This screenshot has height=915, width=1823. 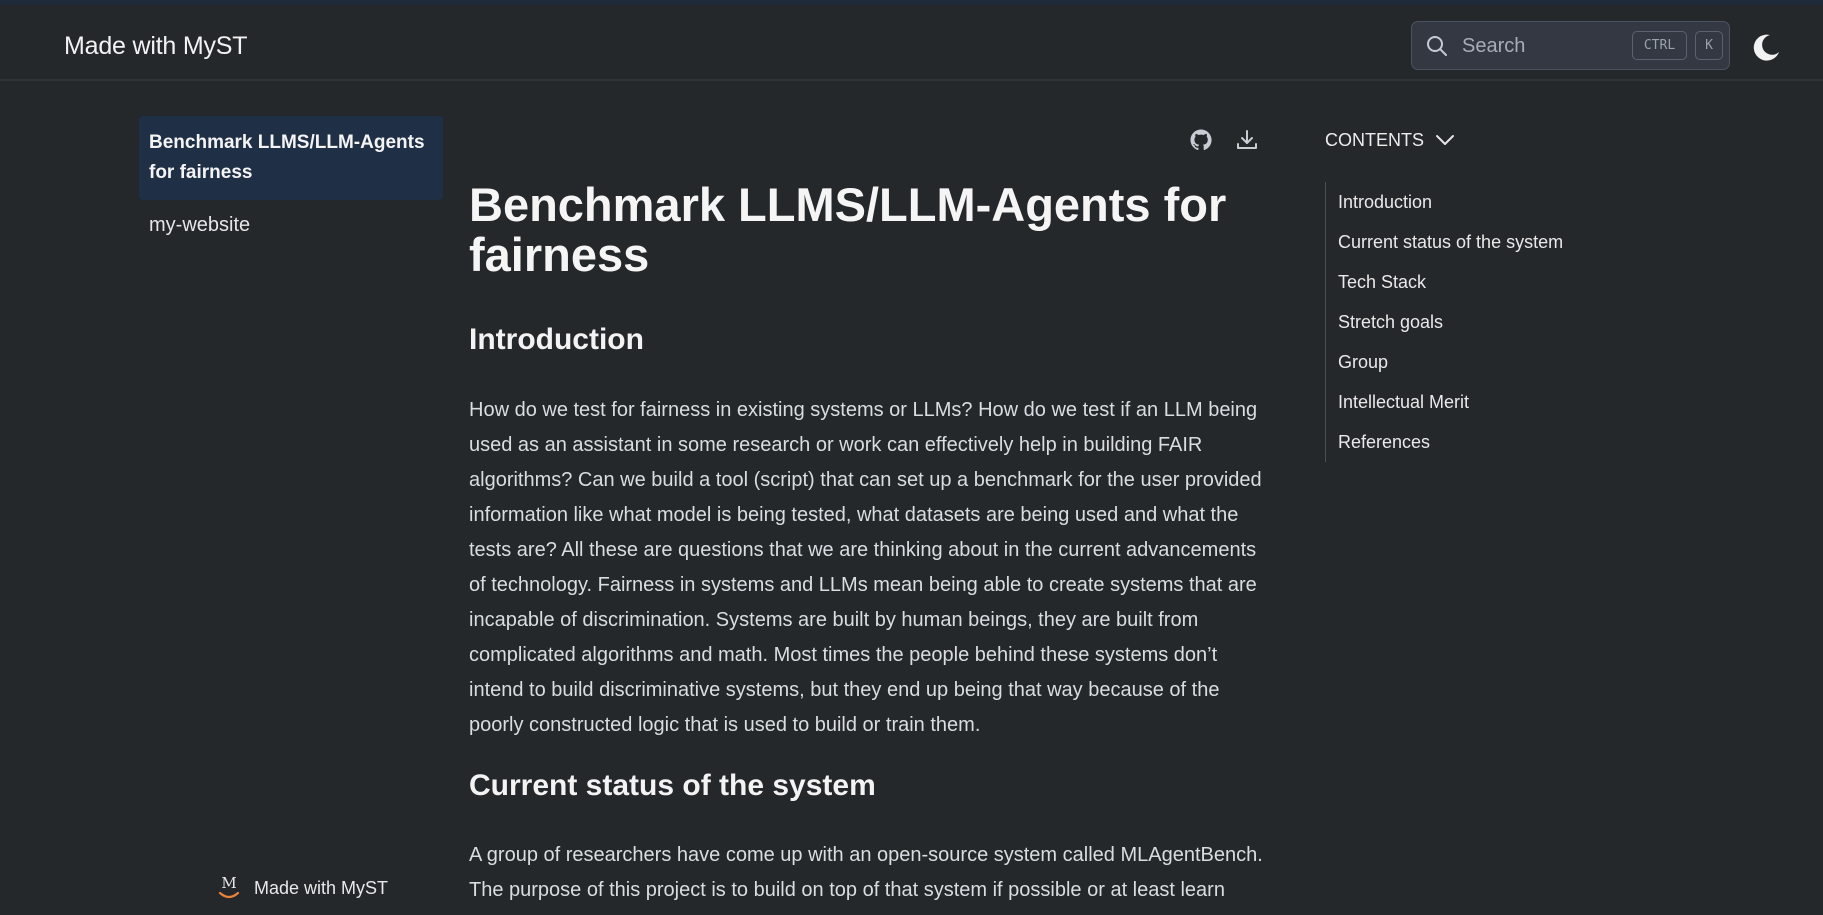 What do you see at coordinates (1496, 282) in the screenshot?
I see `toc-item-tech-stack: Tech Stack` at bounding box center [1496, 282].